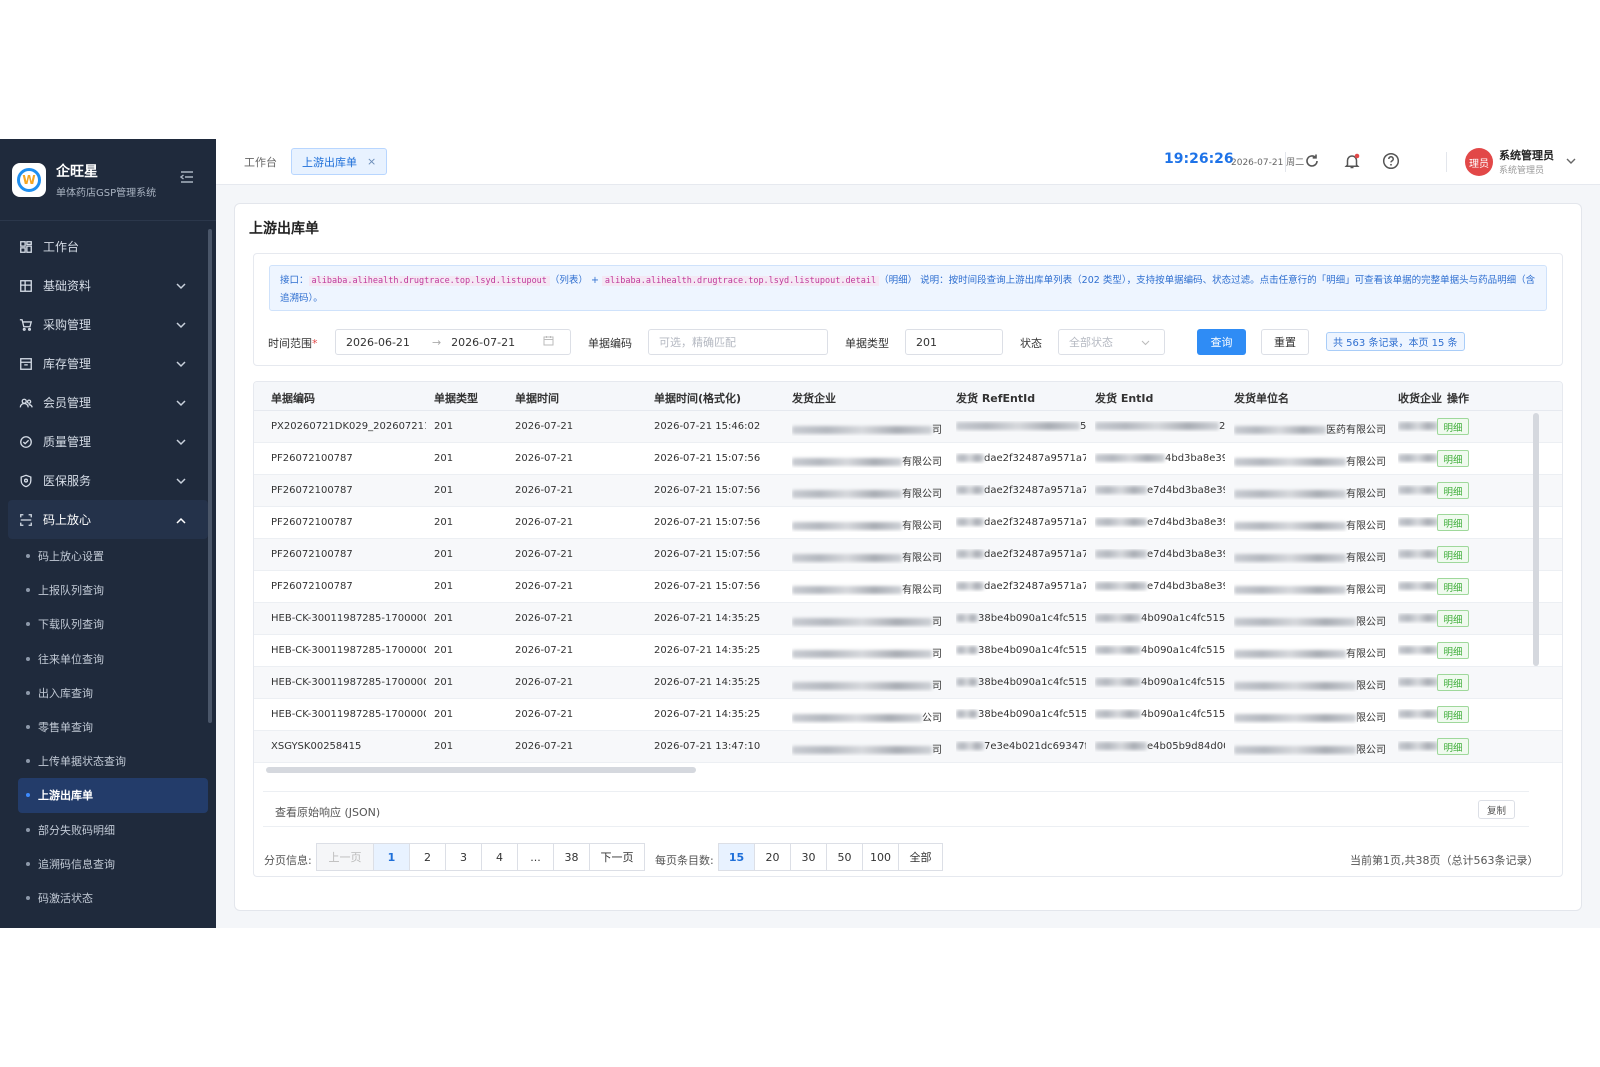 This screenshot has height=1067, width=1600. What do you see at coordinates (108, 285) in the screenshot?
I see `sidebar-item-2: 基础资料` at bounding box center [108, 285].